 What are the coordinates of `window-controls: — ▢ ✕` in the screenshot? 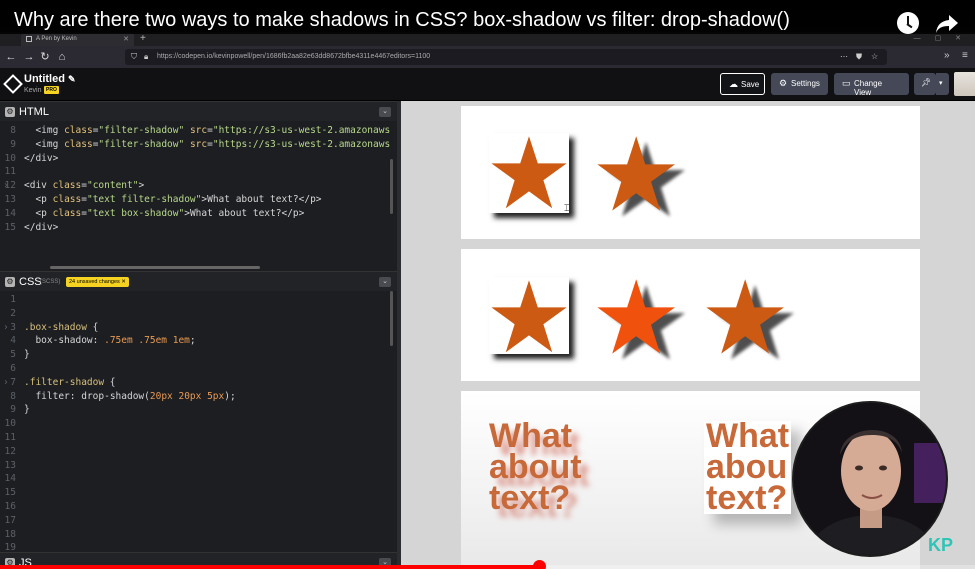 It's located at (940, 38).